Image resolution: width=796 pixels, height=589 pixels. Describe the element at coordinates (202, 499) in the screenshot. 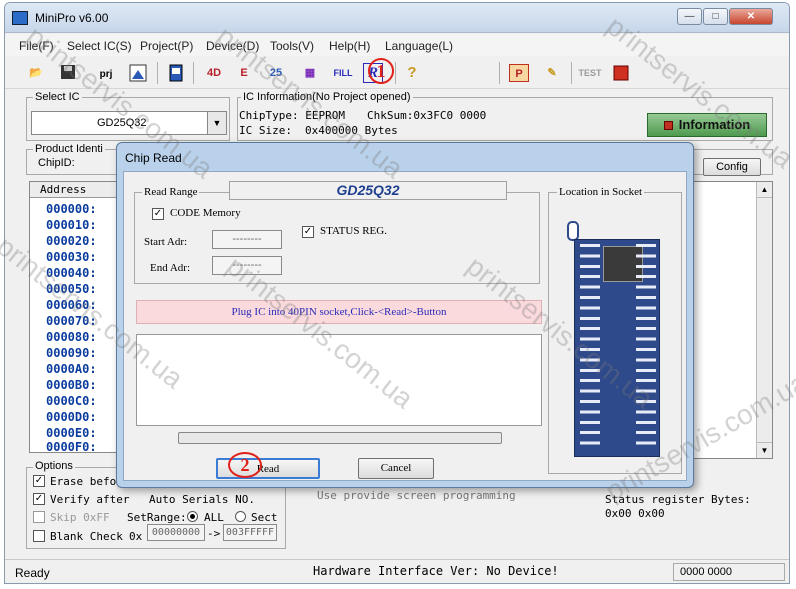

I see `auto-serials-label: Auto Serials NO.` at that location.